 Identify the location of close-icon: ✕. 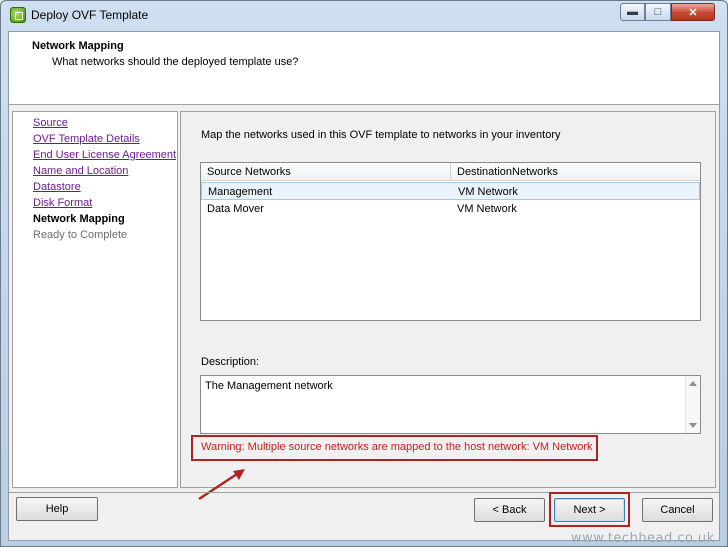
(693, 12).